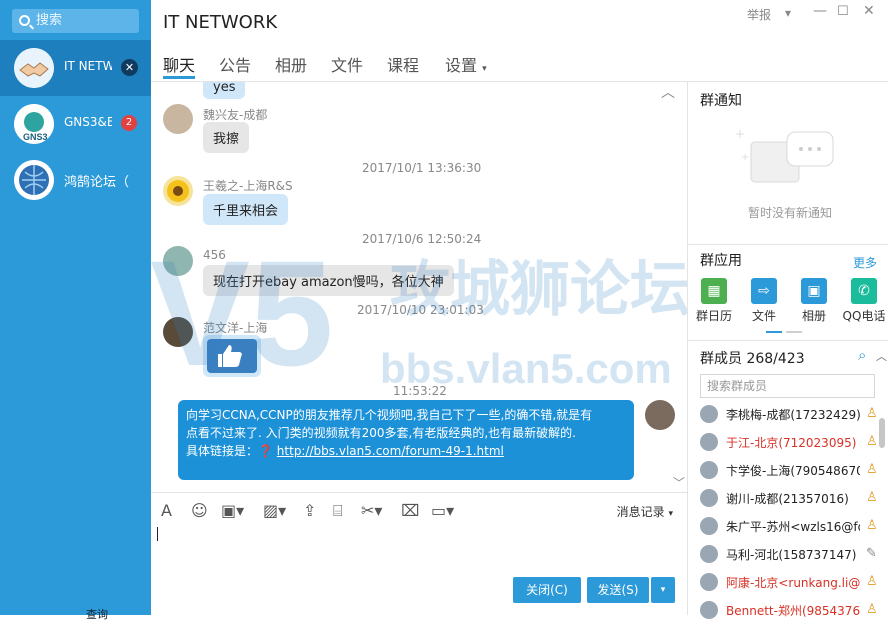 The height and width of the screenshot is (622, 888). Describe the element at coordinates (347, 64) in the screenshot. I see `tab-files: 文件` at that location.